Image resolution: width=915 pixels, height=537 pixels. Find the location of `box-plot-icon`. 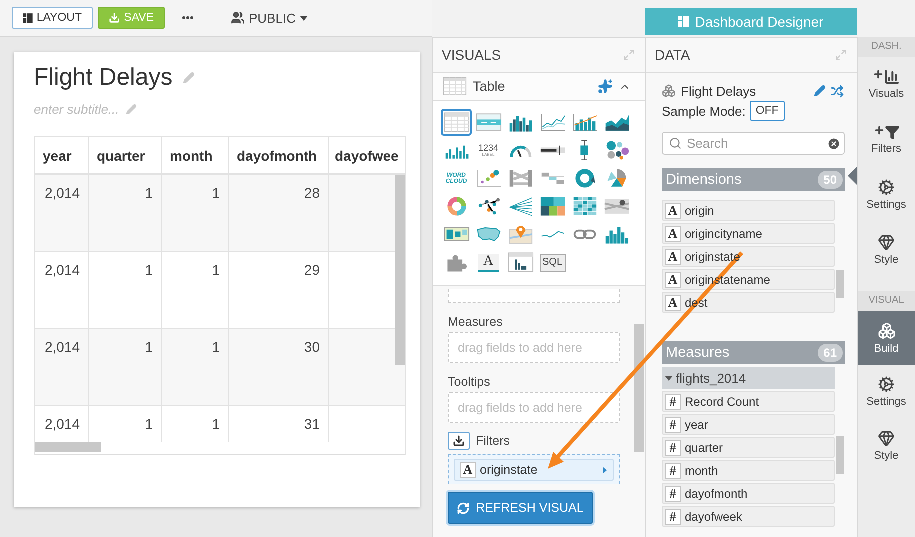

box-plot-icon is located at coordinates (584, 150).